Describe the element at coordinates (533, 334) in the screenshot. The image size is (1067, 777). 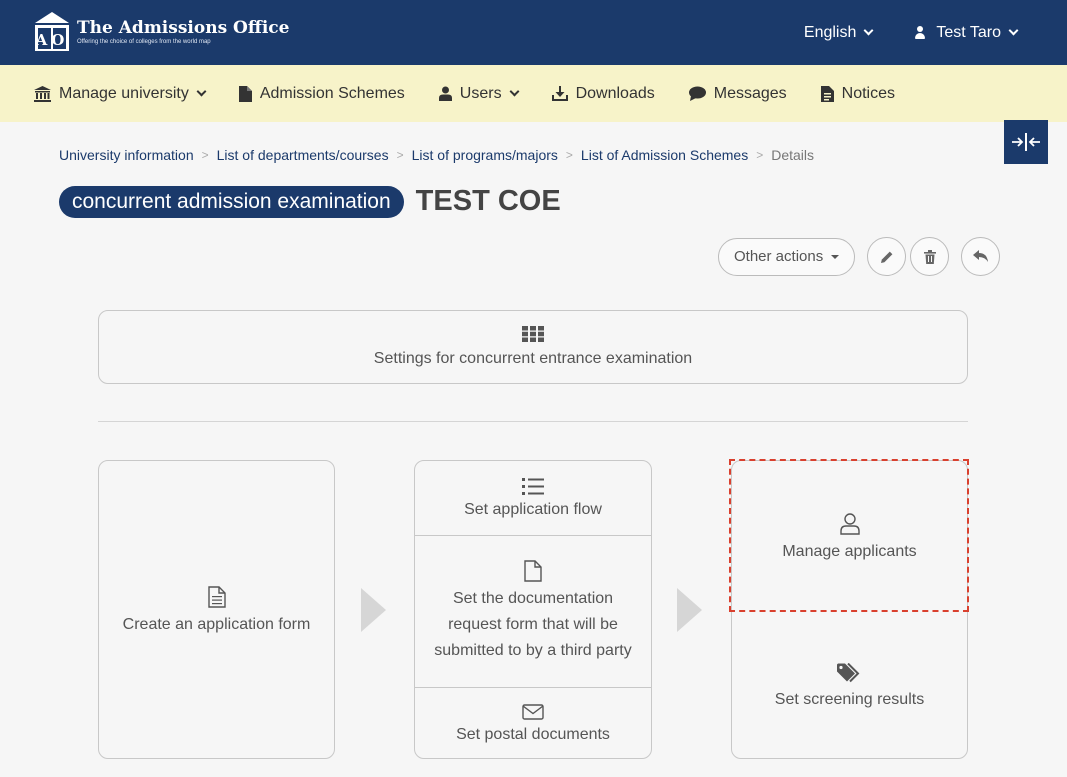
I see `grid-icon` at that location.